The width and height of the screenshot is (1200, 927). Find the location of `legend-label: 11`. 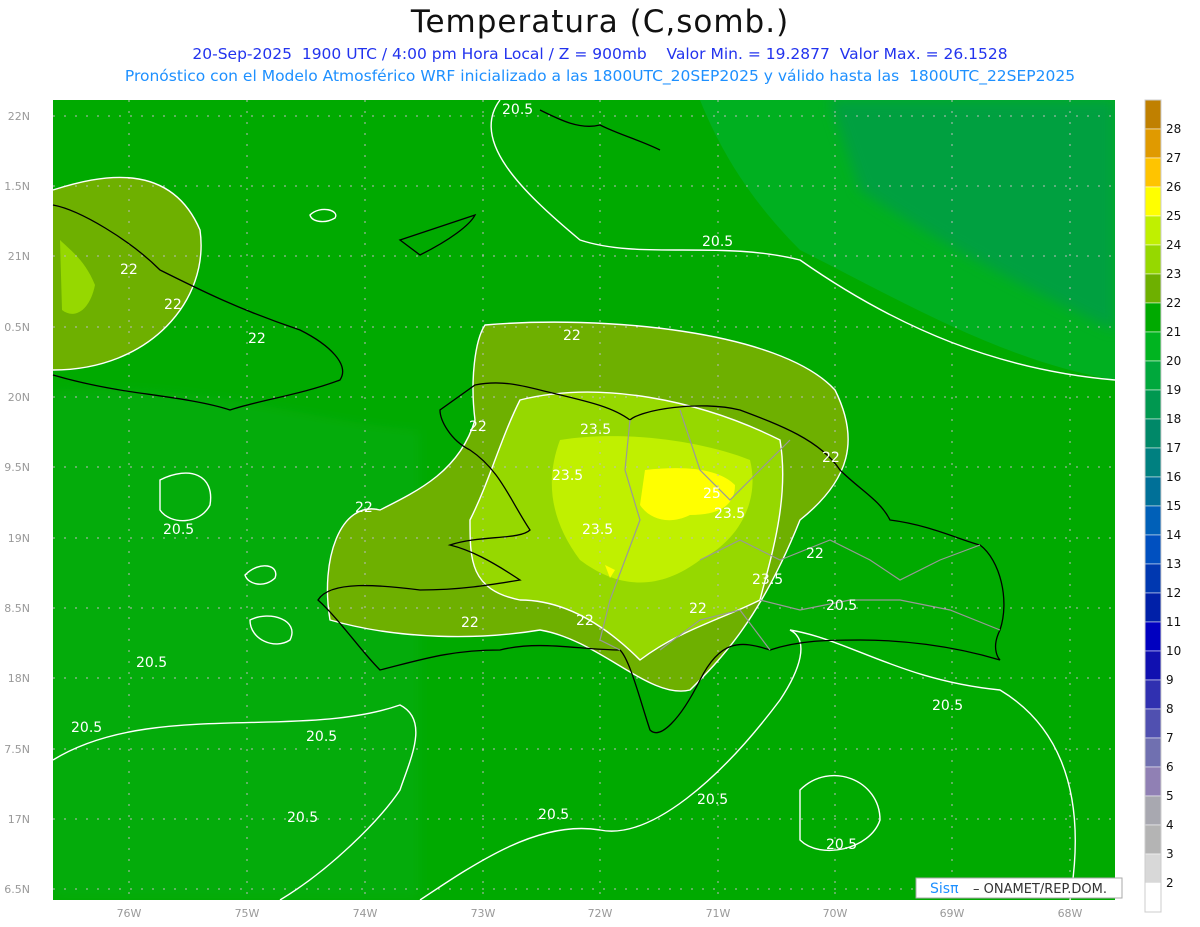

legend-label: 11 is located at coordinates (1173, 622).